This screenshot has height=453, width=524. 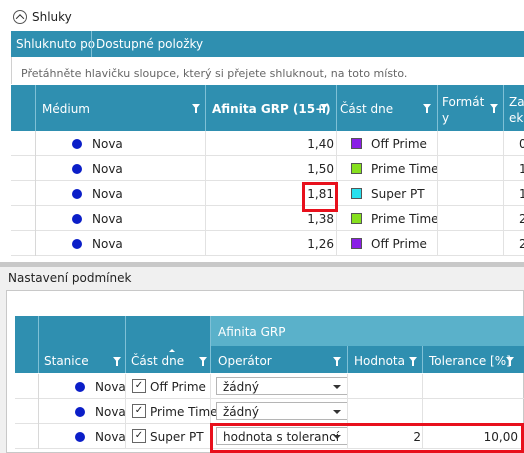 I want to click on groups-panel-title: Shluky, so click(x=52, y=17).